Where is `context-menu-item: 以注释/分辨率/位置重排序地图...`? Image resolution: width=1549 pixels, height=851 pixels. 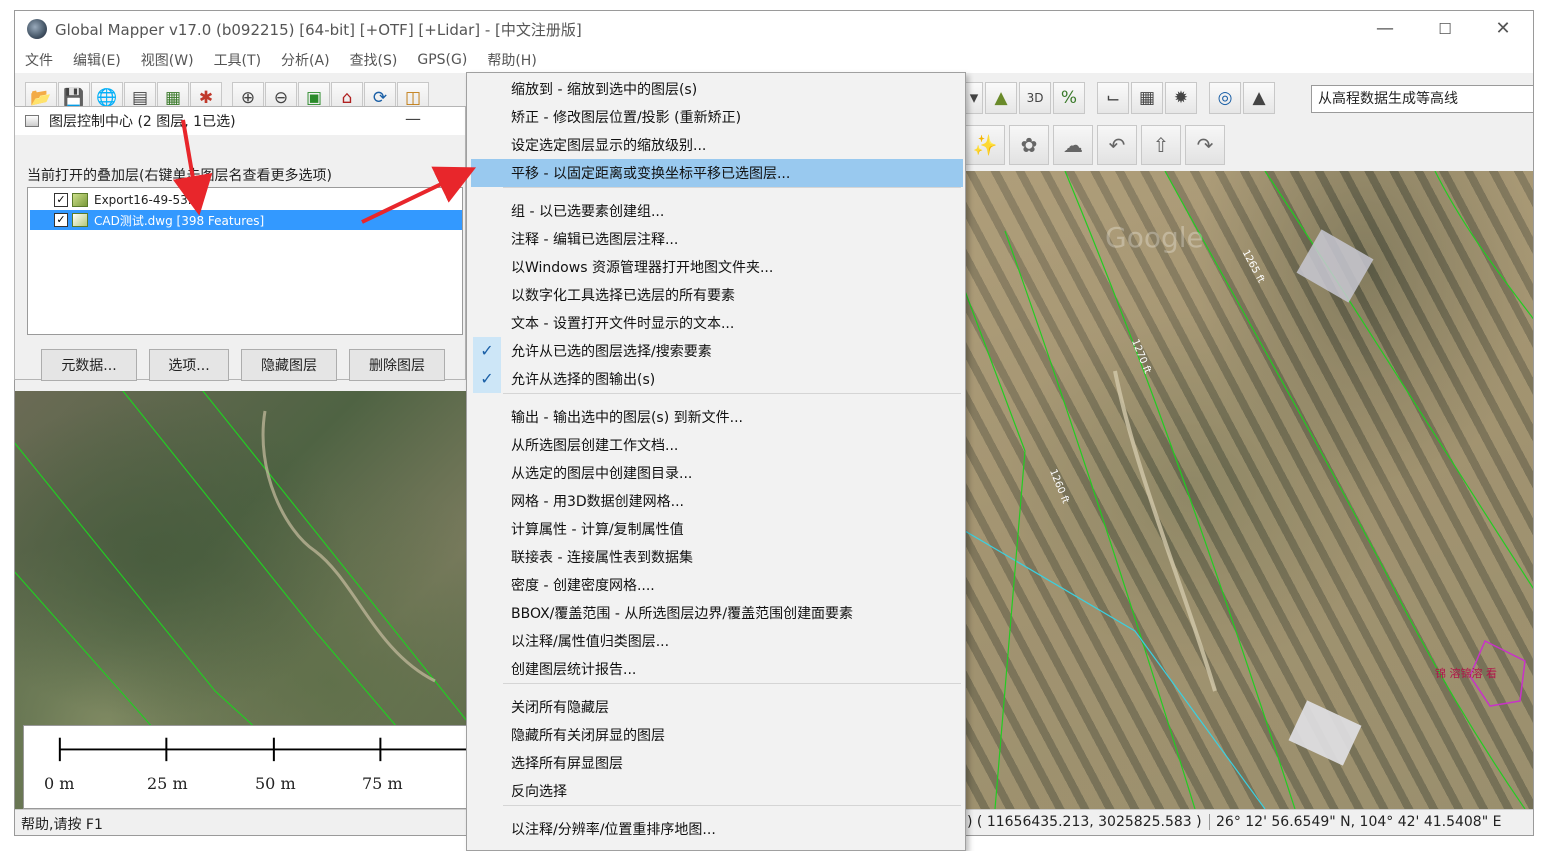
context-menu-item: 以注释/分辨率/位置重排序地图... is located at coordinates (717, 829).